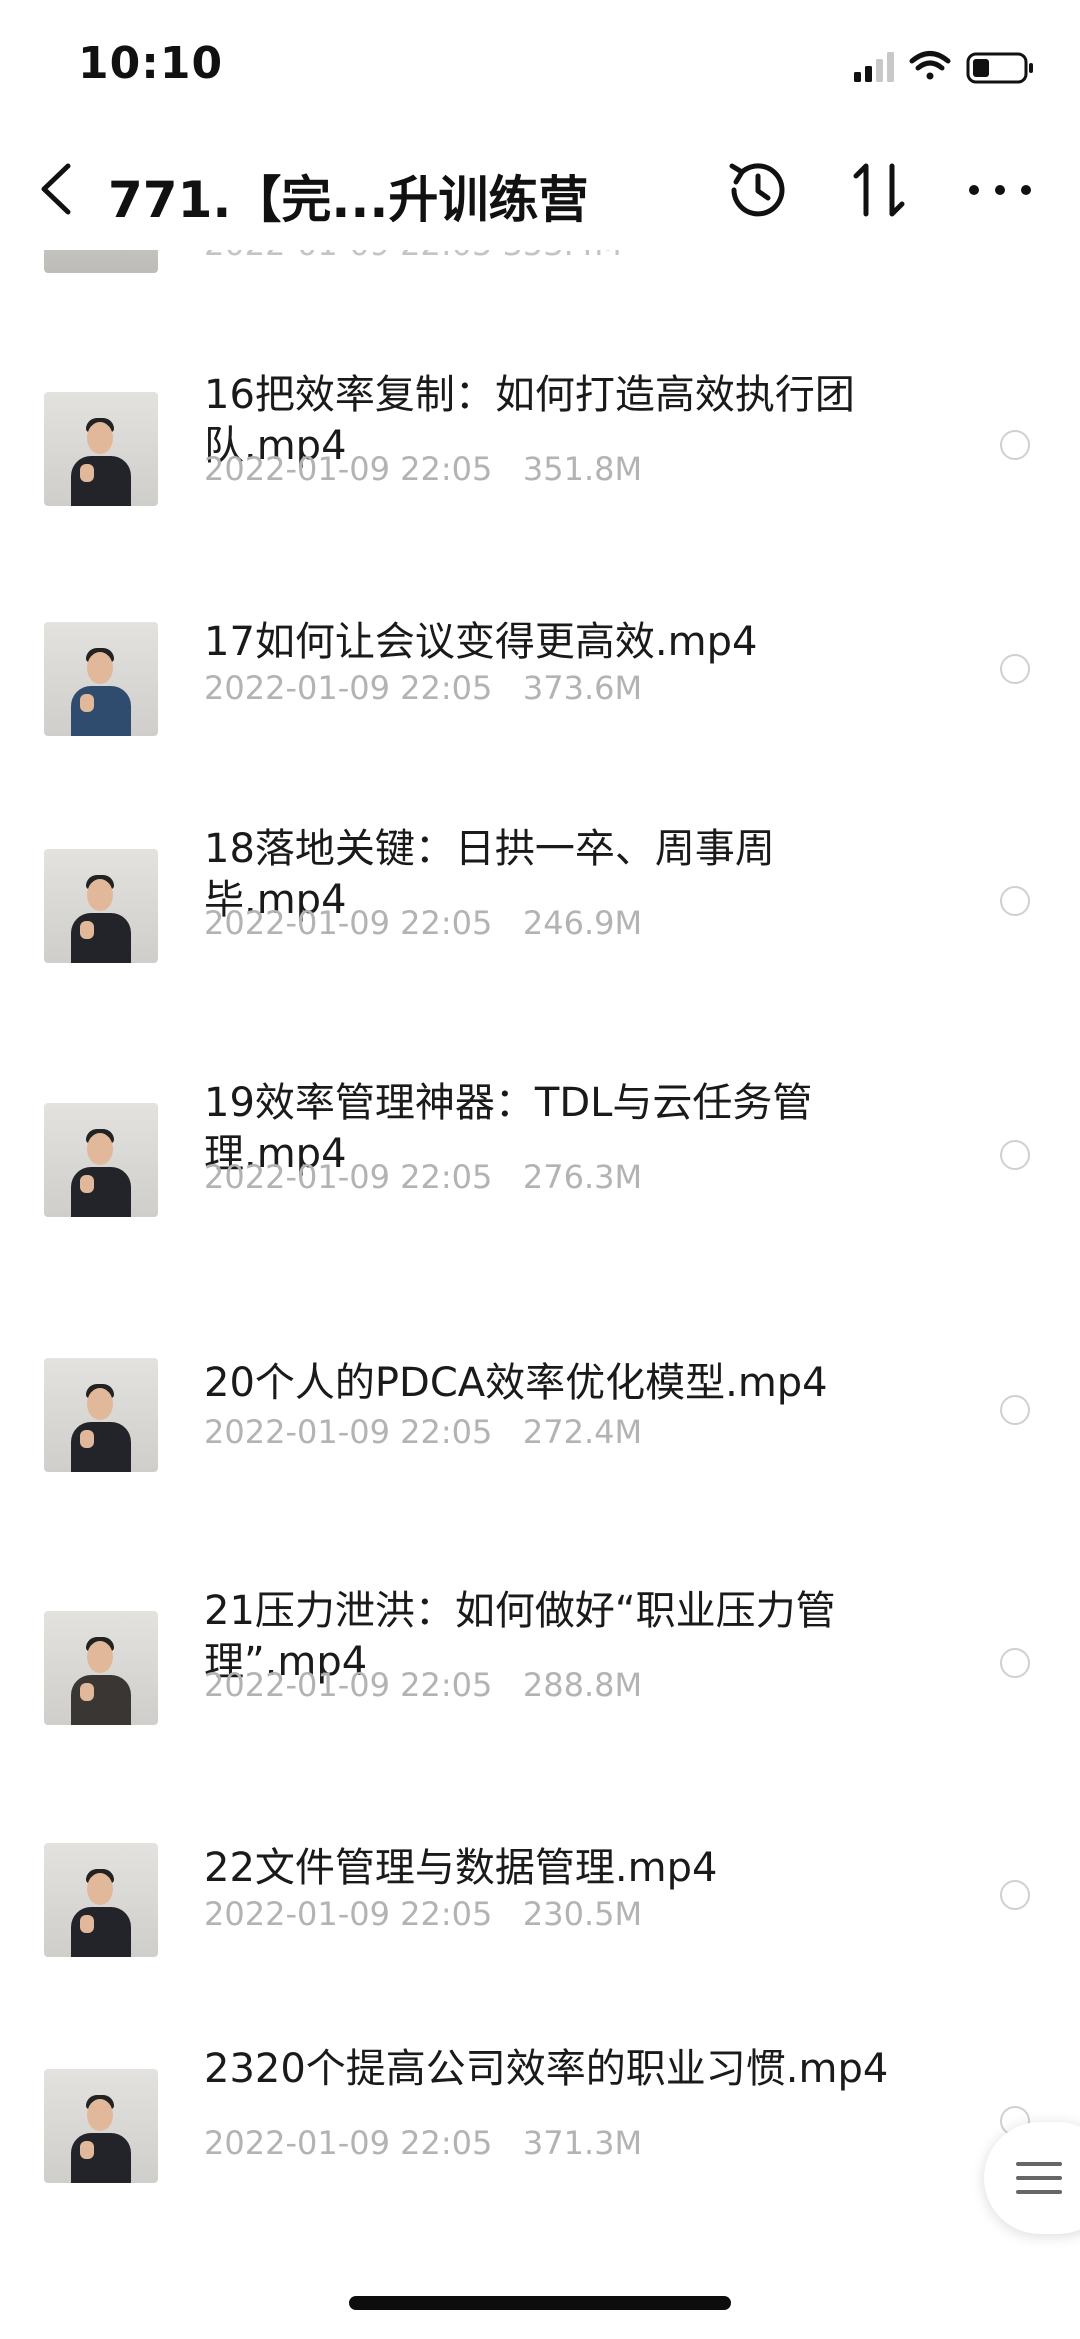 The image size is (1080, 2339). I want to click on file-meta: 2022-01-09 22:05 371.3M, so click(423, 2143).